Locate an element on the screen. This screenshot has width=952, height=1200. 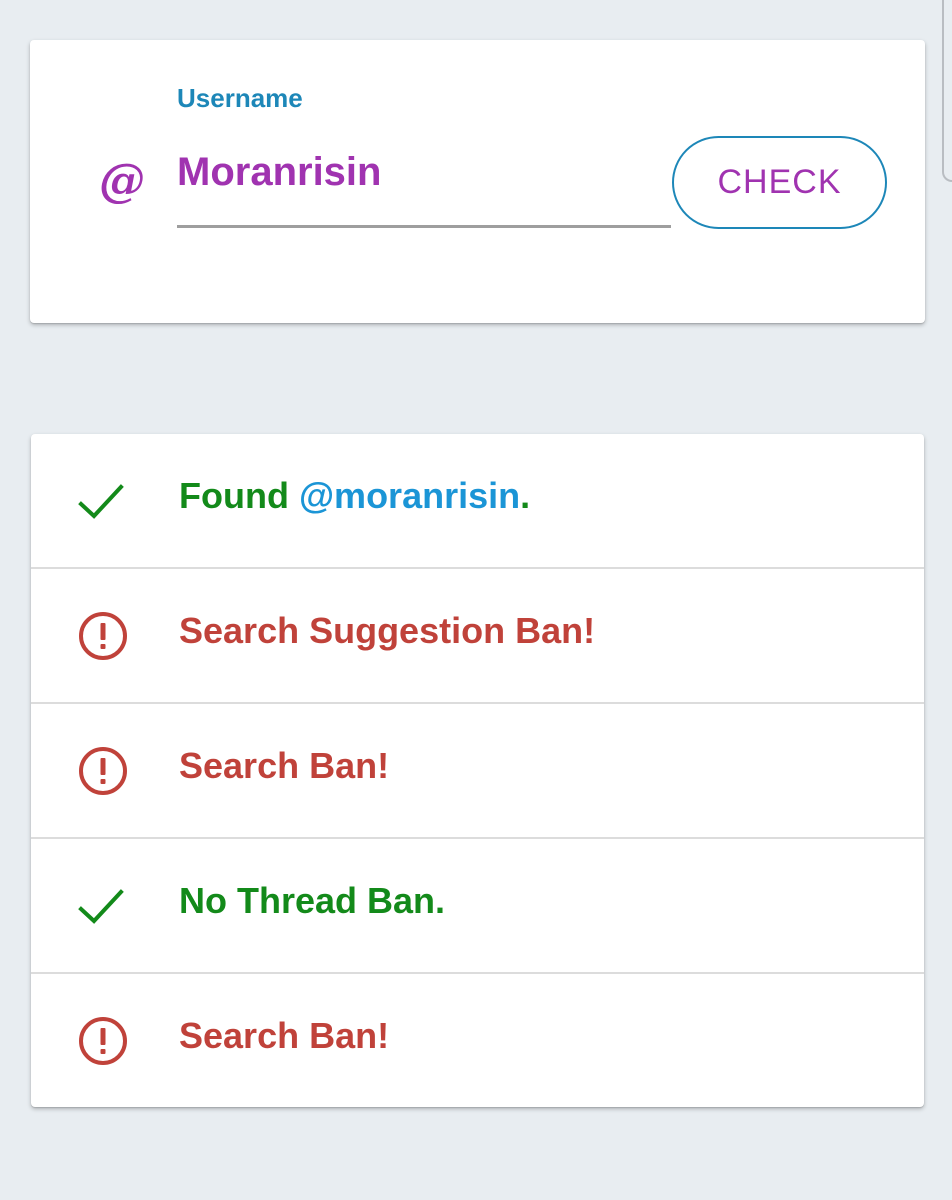
username-input: Moranrisin is located at coordinates (422, 172).